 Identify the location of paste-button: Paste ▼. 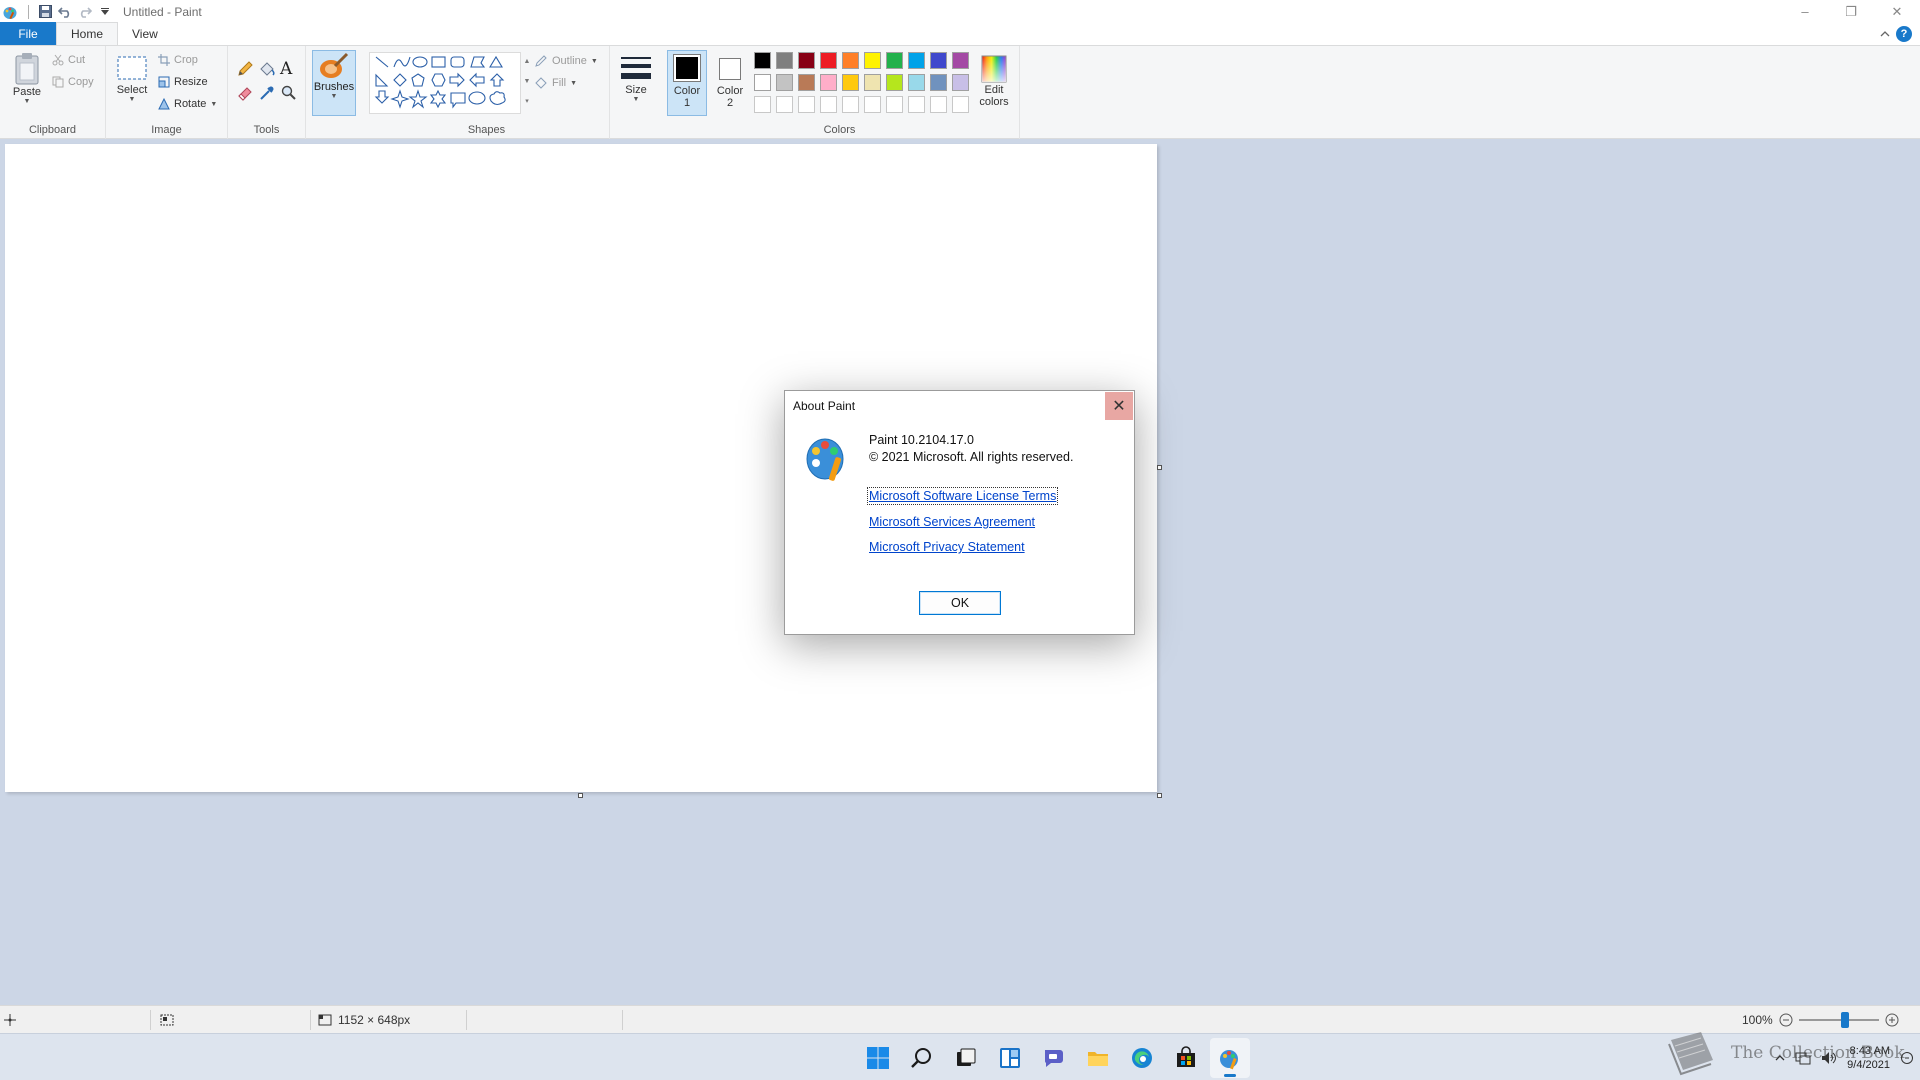
(27, 78).